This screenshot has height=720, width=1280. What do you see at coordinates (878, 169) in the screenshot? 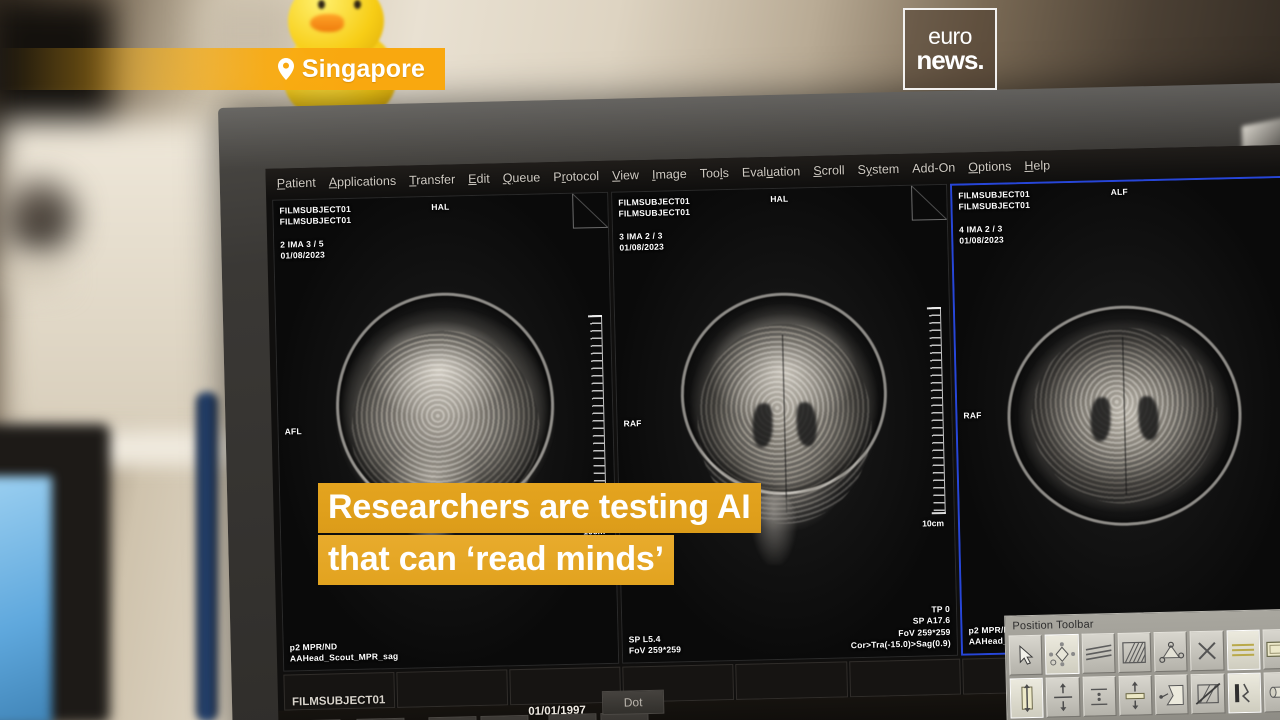
I see `menu-item-system: System` at bounding box center [878, 169].